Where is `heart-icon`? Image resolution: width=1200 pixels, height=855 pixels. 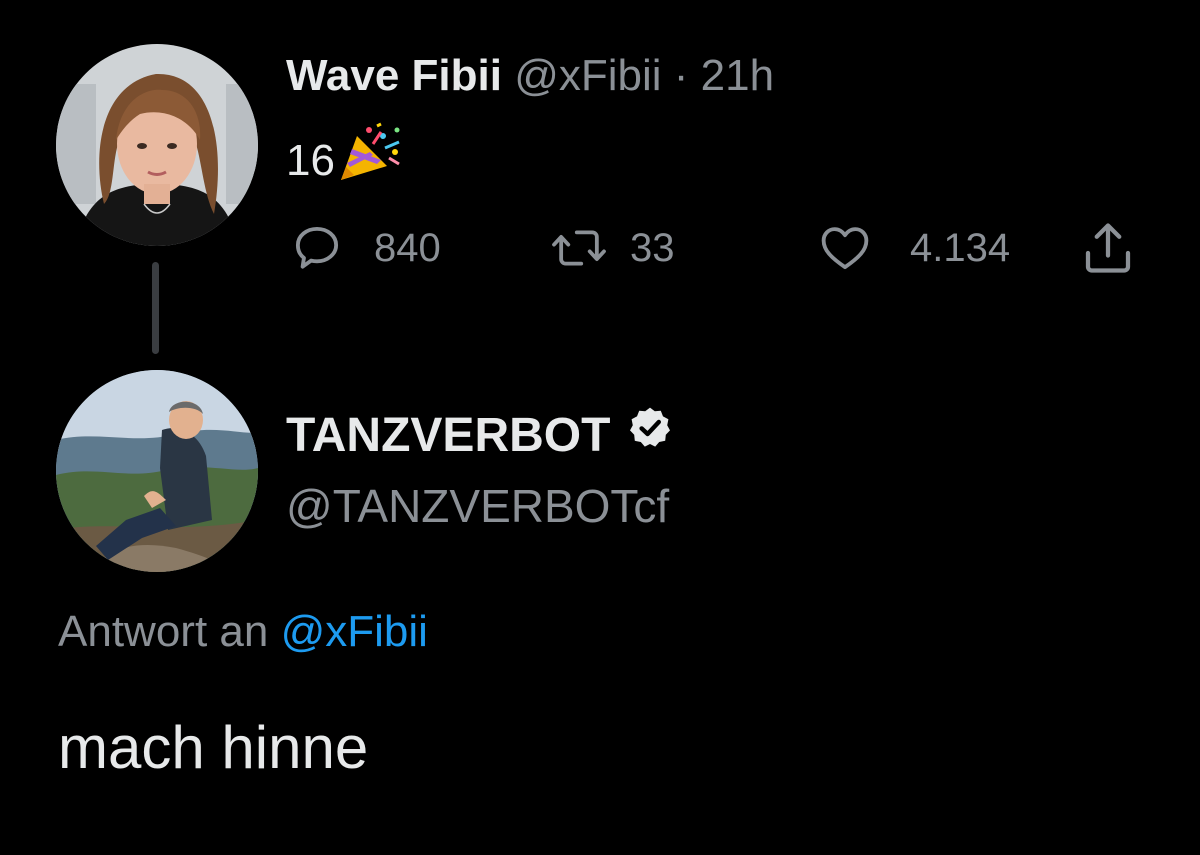
heart-icon is located at coordinates (845, 248).